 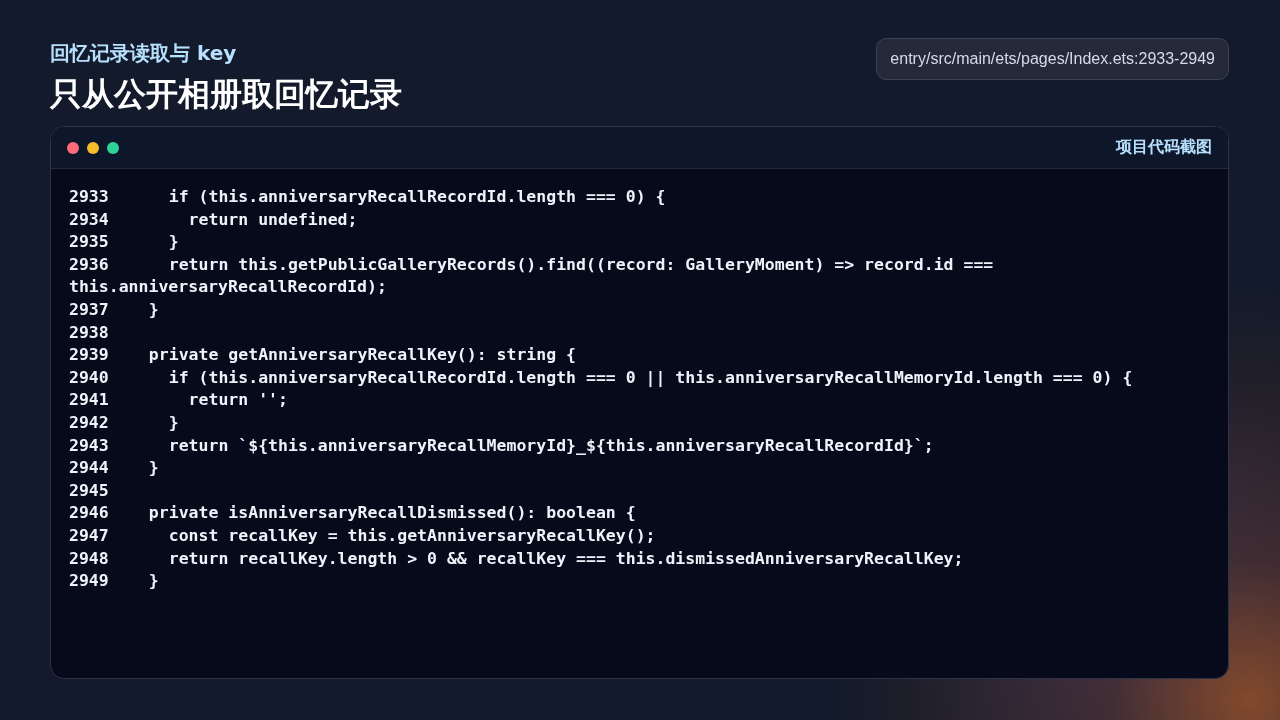 I want to click on code-line: 2947 const recallKey = this.getAnniversaryRecallKey();, so click(x=363, y=535).